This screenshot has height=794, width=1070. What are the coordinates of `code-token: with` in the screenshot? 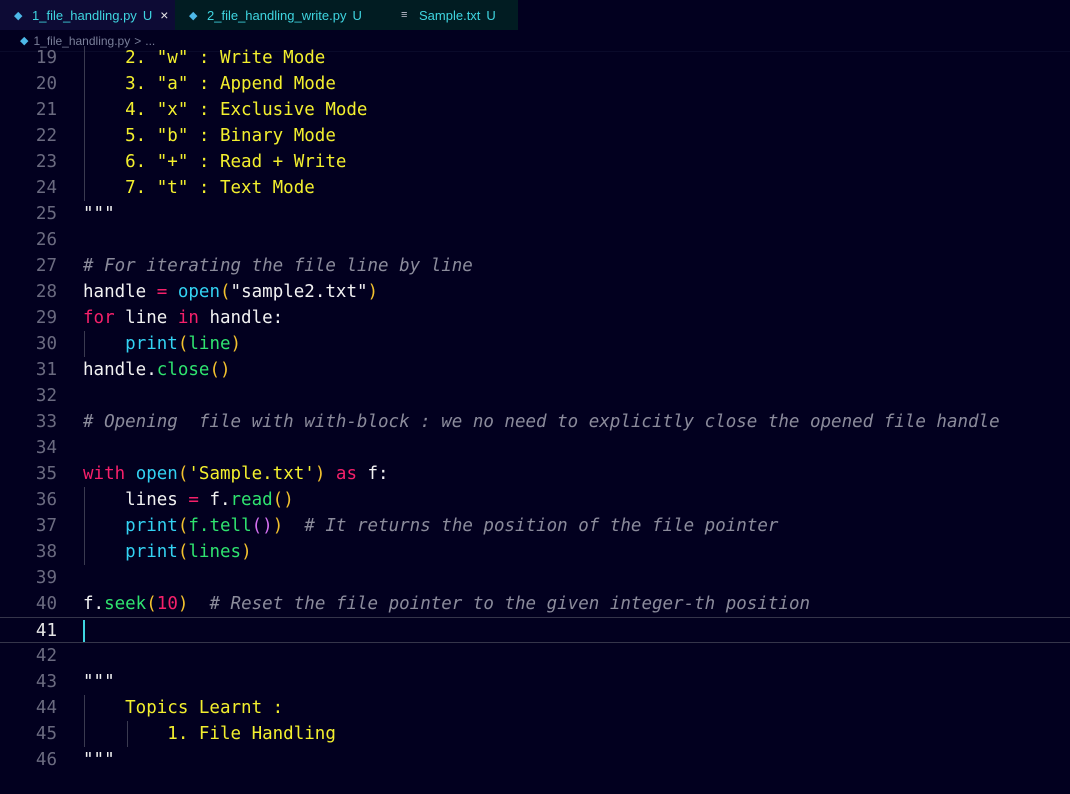 It's located at (109, 474).